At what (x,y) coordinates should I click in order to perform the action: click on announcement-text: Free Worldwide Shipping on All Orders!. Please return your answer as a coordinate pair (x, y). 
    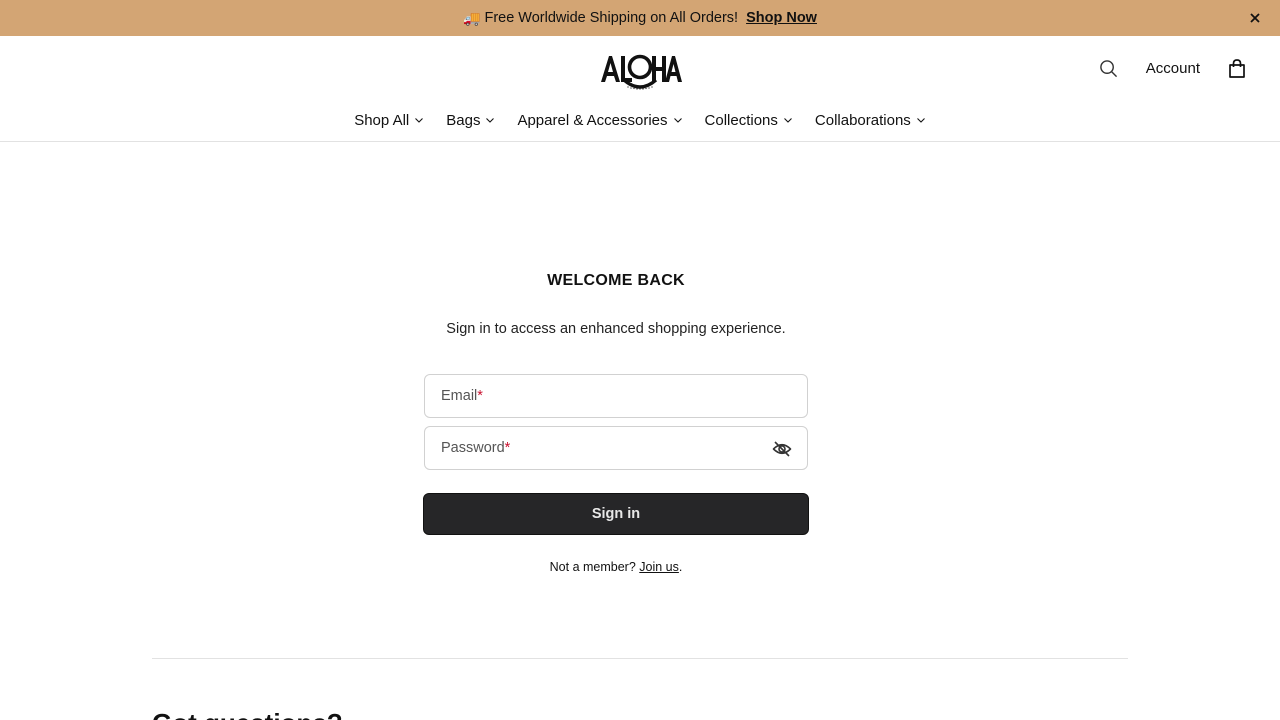
    Looking at the image, I should click on (611, 18).